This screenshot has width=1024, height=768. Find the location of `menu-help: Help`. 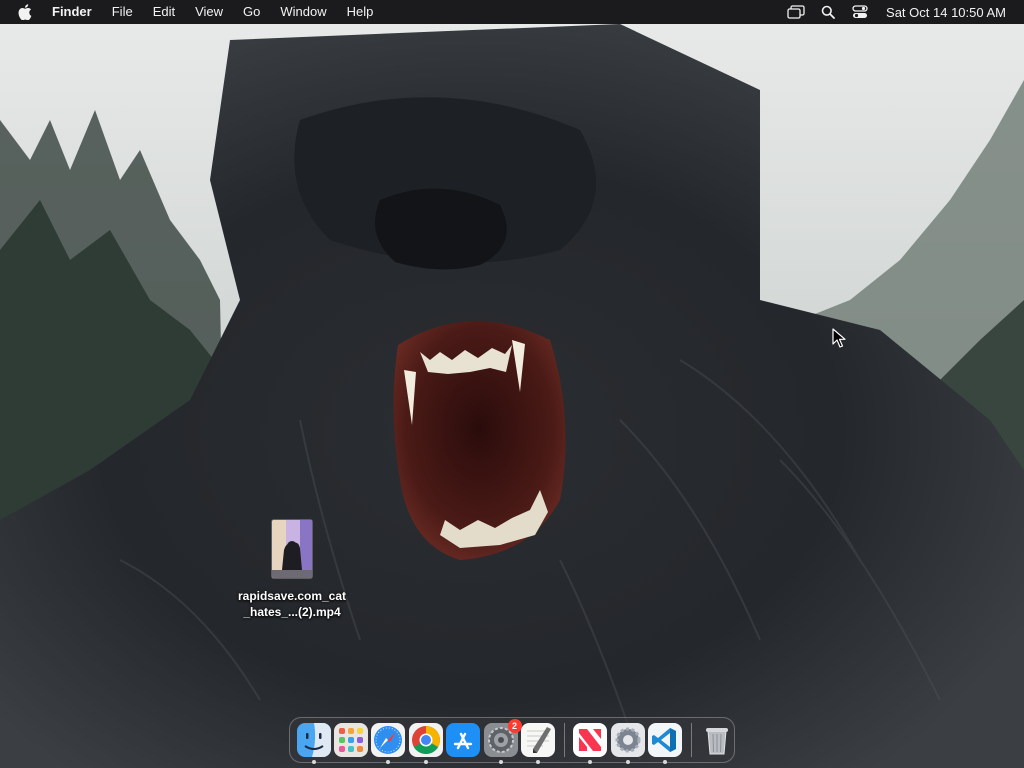

menu-help: Help is located at coordinates (360, 12).